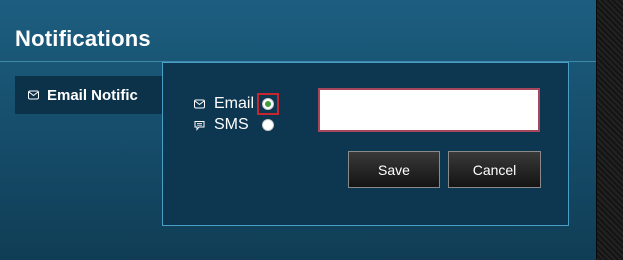 Image resolution: width=623 pixels, height=260 pixels. I want to click on chat-bubble-icon, so click(199, 125).